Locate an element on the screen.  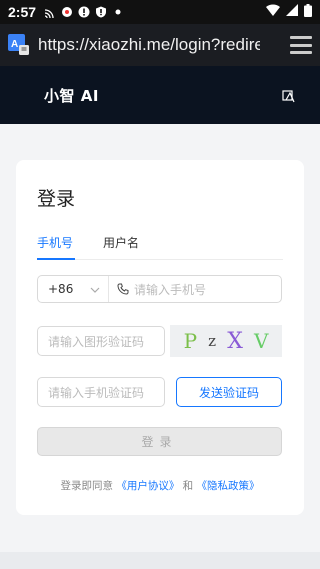
privacy-policy-link: 《隐私政策》 is located at coordinates (228, 486).